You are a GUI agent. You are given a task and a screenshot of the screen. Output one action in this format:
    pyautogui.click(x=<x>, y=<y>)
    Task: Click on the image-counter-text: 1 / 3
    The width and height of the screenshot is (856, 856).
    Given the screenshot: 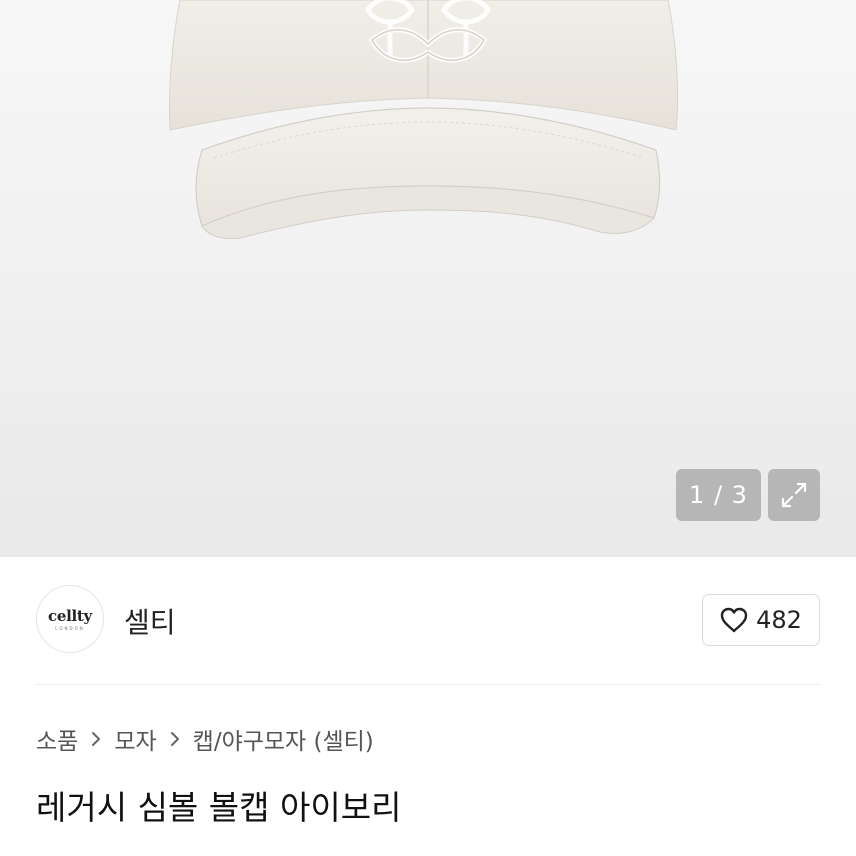 What is the action you would take?
    pyautogui.click(x=718, y=495)
    